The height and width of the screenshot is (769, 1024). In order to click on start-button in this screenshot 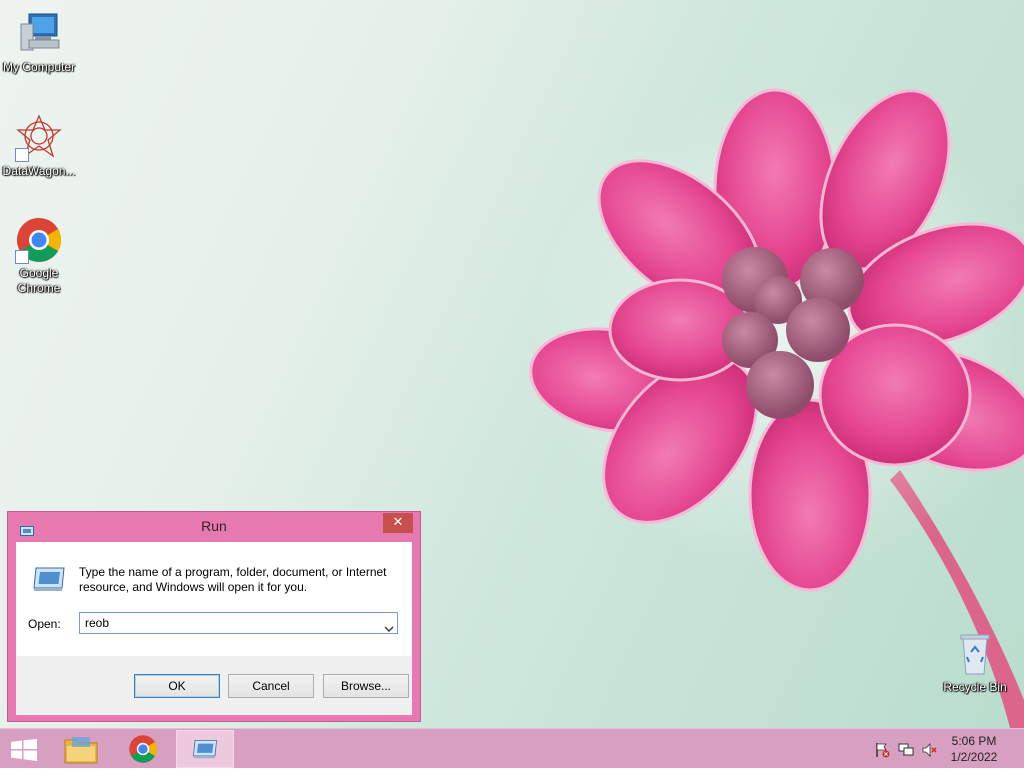, I will do `click(24, 749)`.